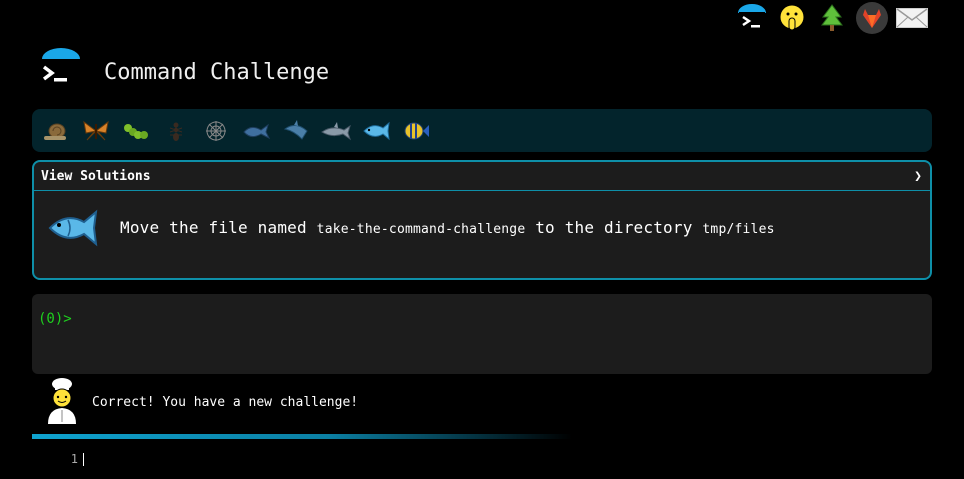 The image size is (964, 479). I want to click on gitlab-icon, so click(872, 18).